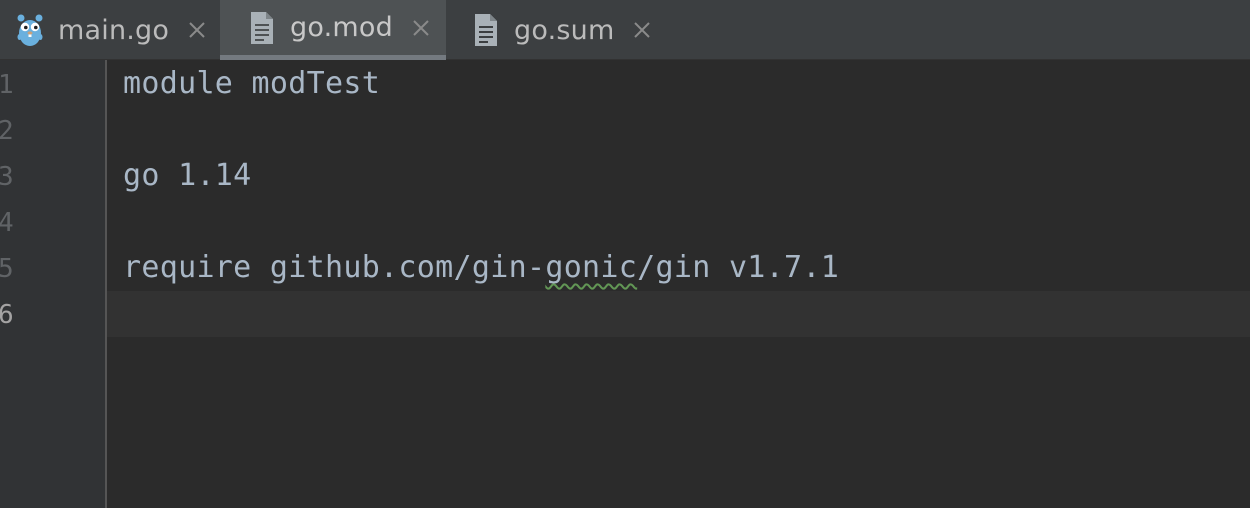  I want to click on gopher-icon, so click(30, 30).